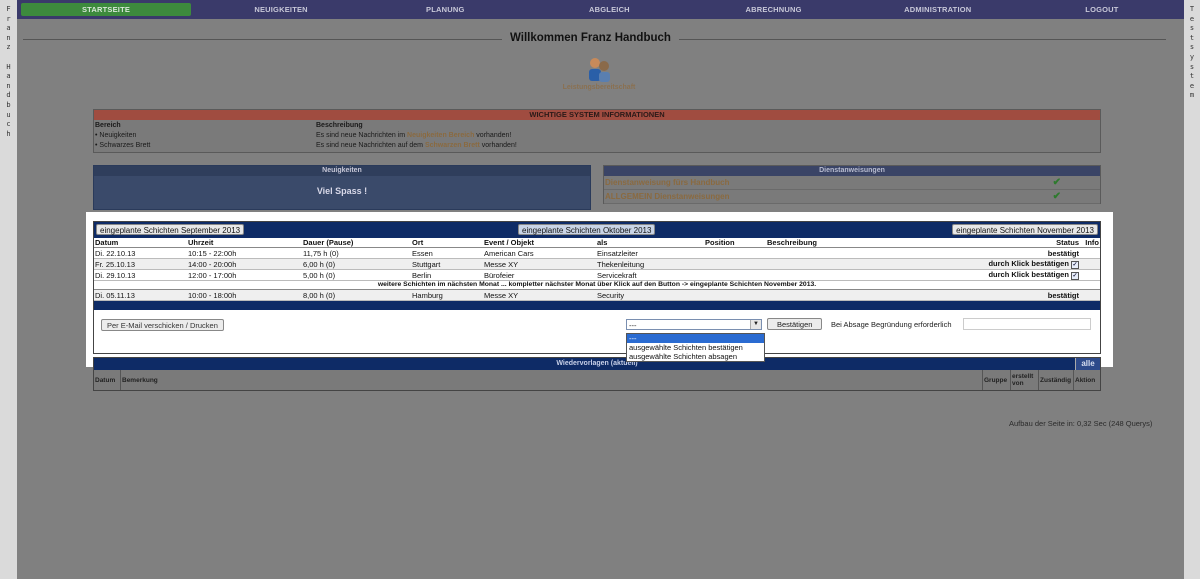 The image size is (1200, 579). Describe the element at coordinates (370, 145) in the screenshot. I see `sysinfo-text: Es sind neue Nachrichten auf dem` at that location.